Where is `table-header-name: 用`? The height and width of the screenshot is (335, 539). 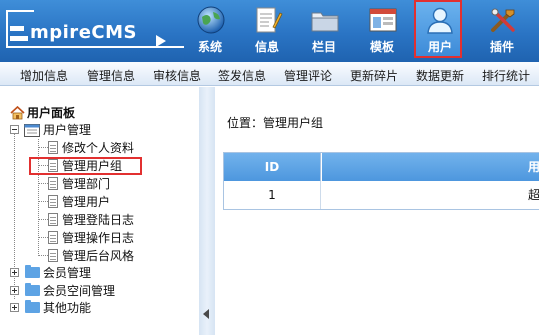
table-header-name: 用 is located at coordinates (430, 167).